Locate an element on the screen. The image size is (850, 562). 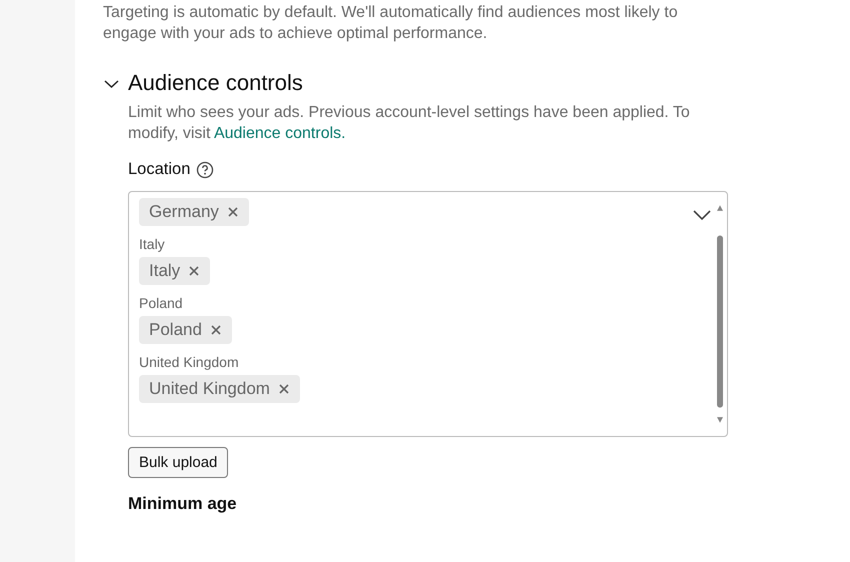
location-tag: United Kingdom is located at coordinates (219, 389).